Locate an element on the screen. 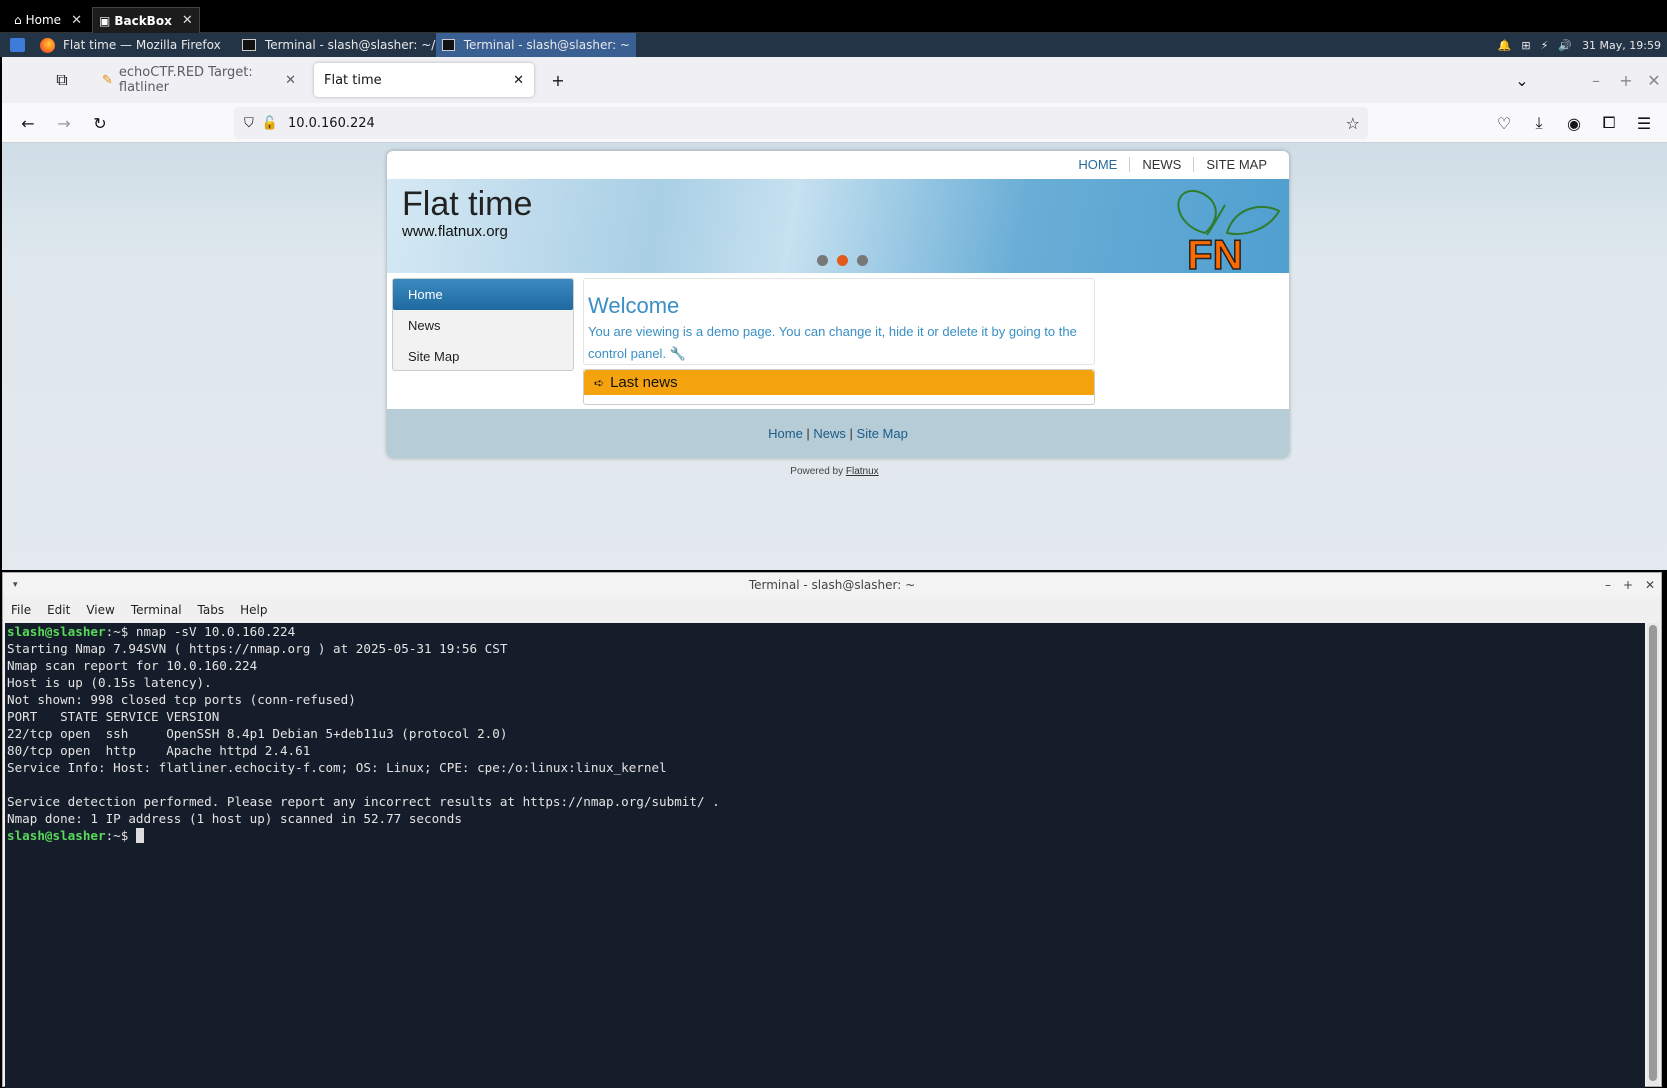 The image size is (1667, 1088). tab-overview-icon: ⧉ is located at coordinates (62, 80).